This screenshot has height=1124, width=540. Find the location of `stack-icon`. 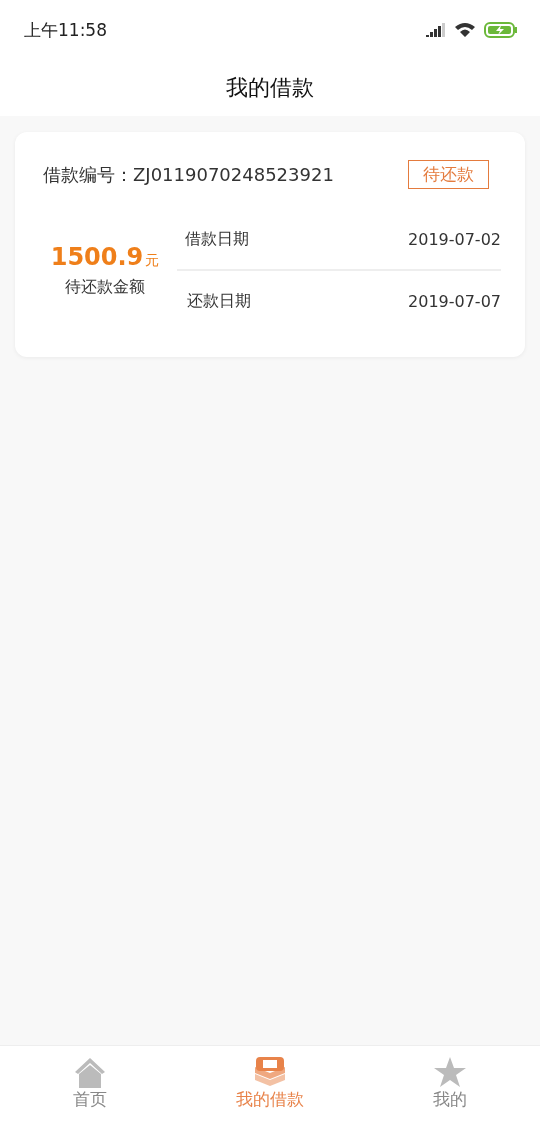

stack-icon is located at coordinates (270, 1072).